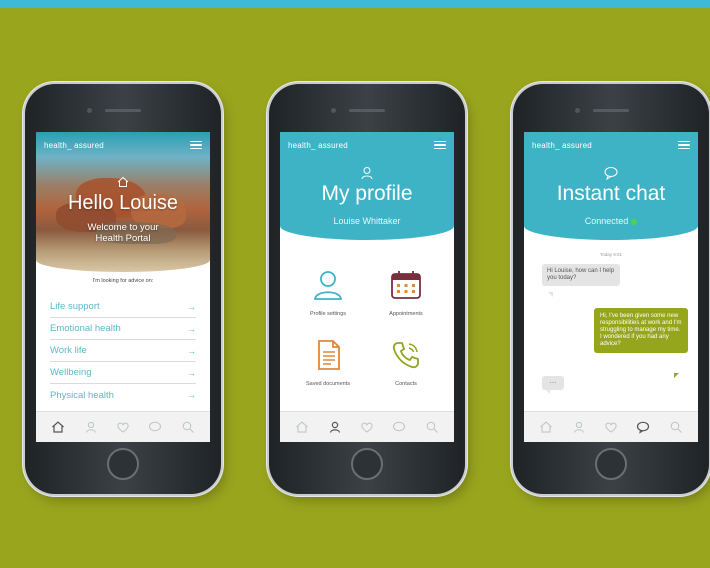 This screenshot has width=710, height=568. I want to click on list-item-emotional-health: Emotional health →, so click(123, 329).